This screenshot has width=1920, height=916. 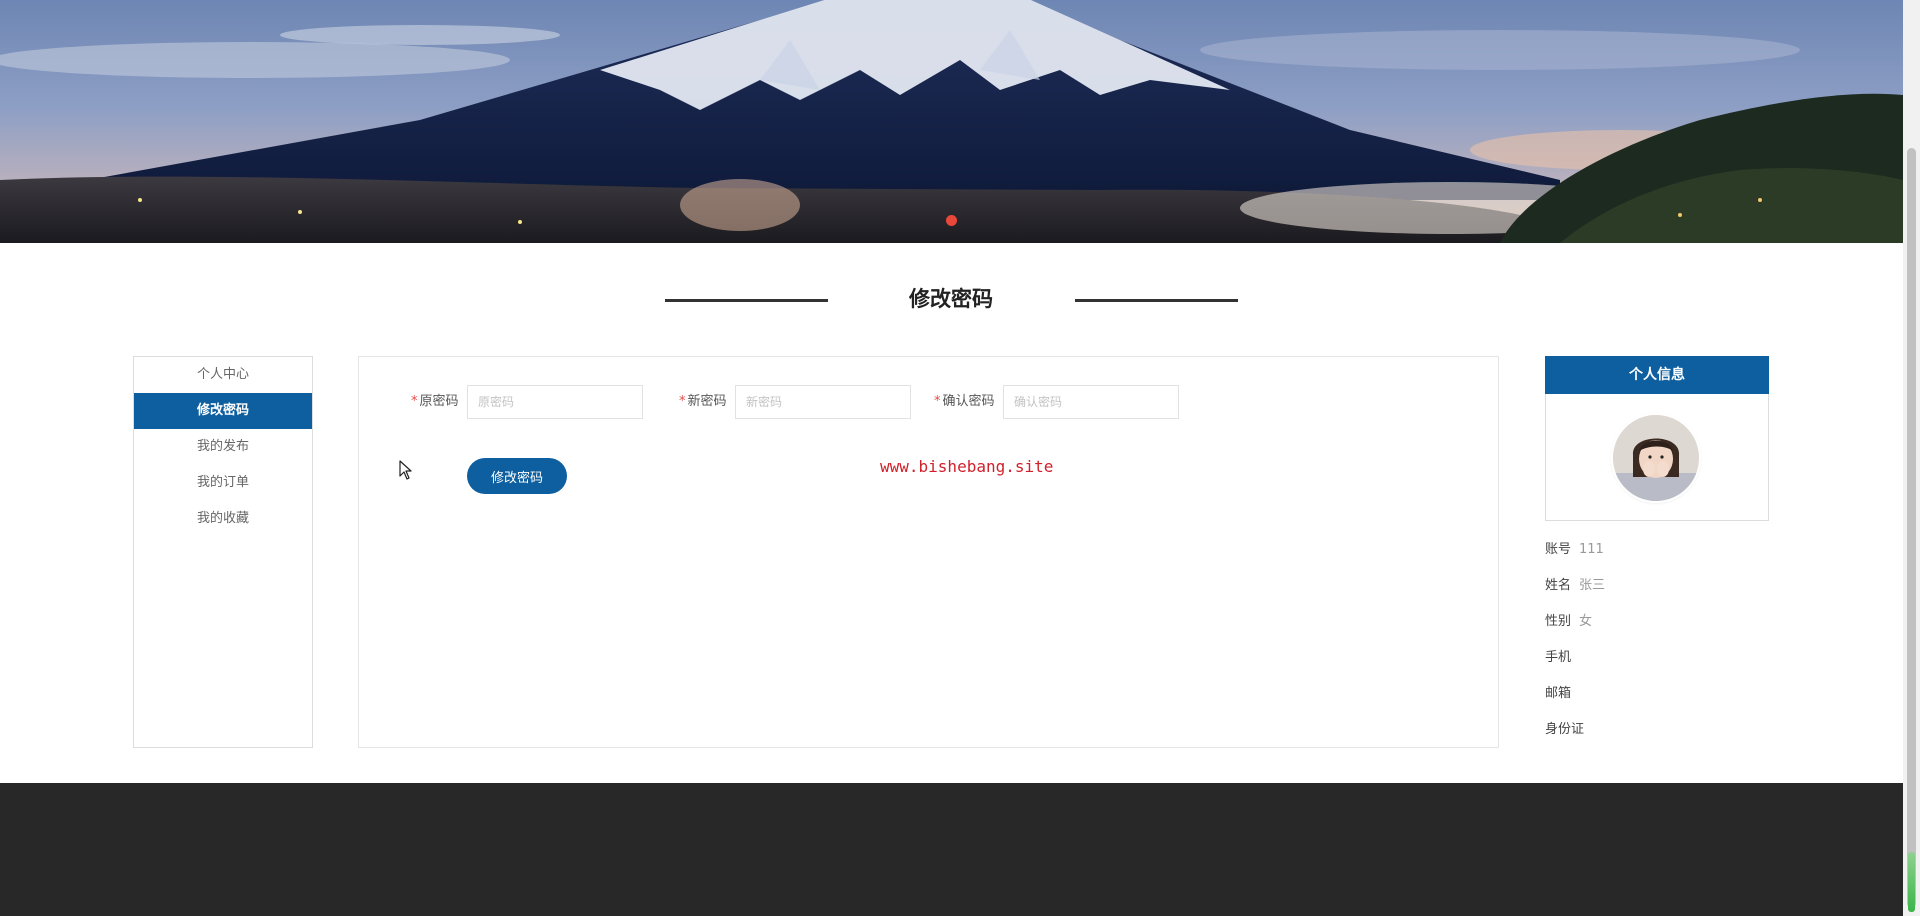 I want to click on confirm-password-label: * 确认密码, so click(x=964, y=402).